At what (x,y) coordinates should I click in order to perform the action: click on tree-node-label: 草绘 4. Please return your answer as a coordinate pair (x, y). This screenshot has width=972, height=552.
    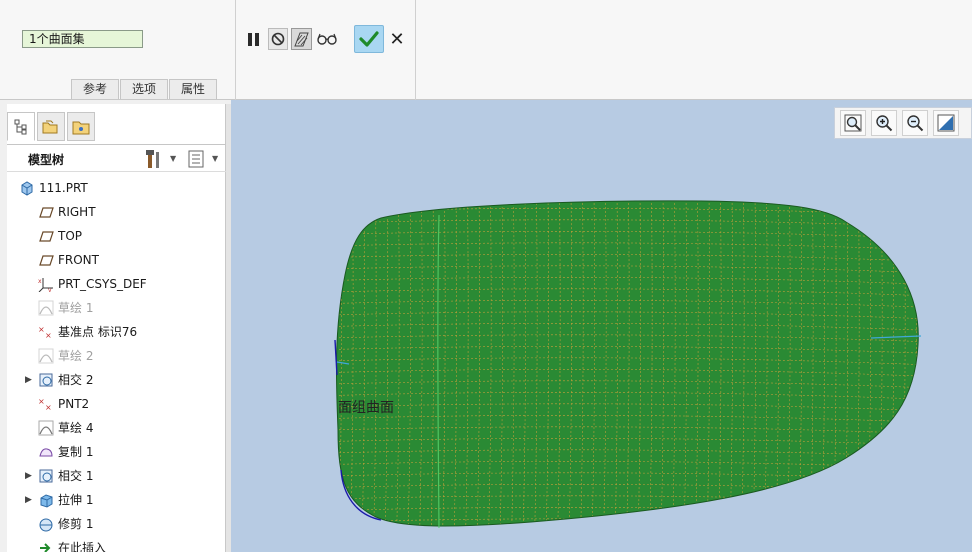
    Looking at the image, I should click on (76, 428).